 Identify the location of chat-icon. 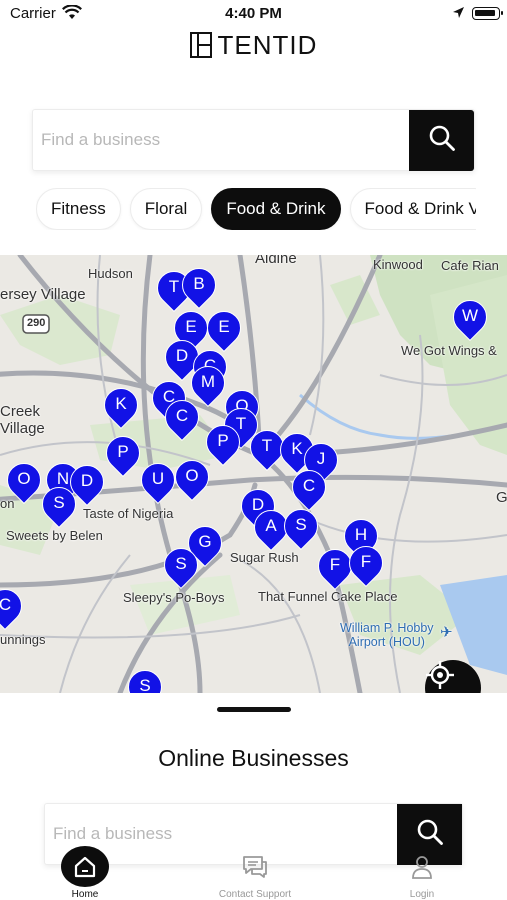
(255, 866).